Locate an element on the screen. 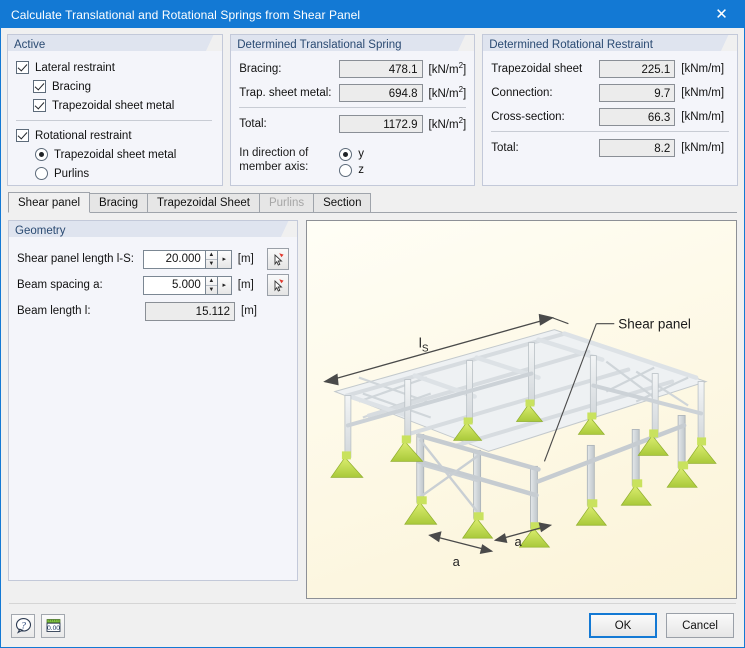 The height and width of the screenshot is (648, 745). tab-section: Section is located at coordinates (342, 202).